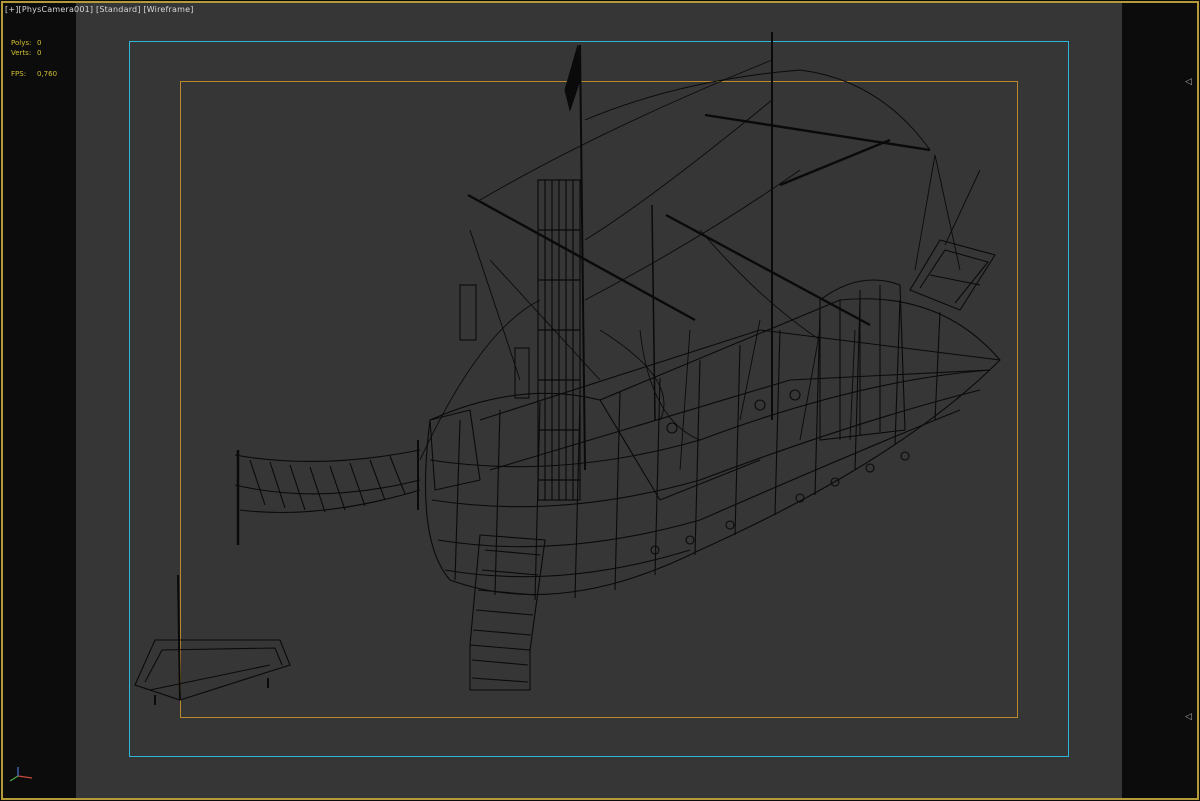 Image resolution: width=1200 pixels, height=801 pixels. What do you see at coordinates (455, 450) in the screenshot?
I see `bow-deck` at bounding box center [455, 450].